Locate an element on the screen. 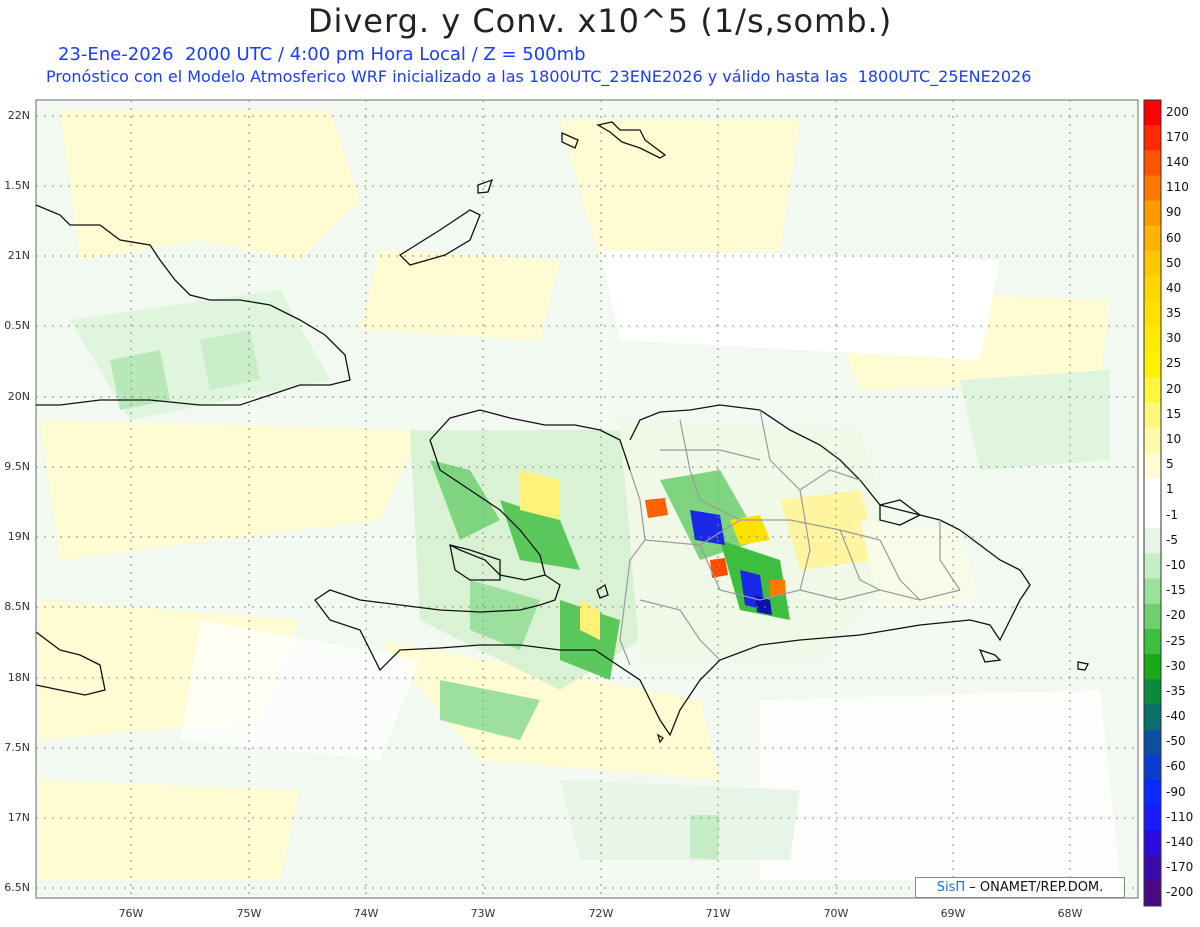  lon-label: 71W is located at coordinates (718, 913).